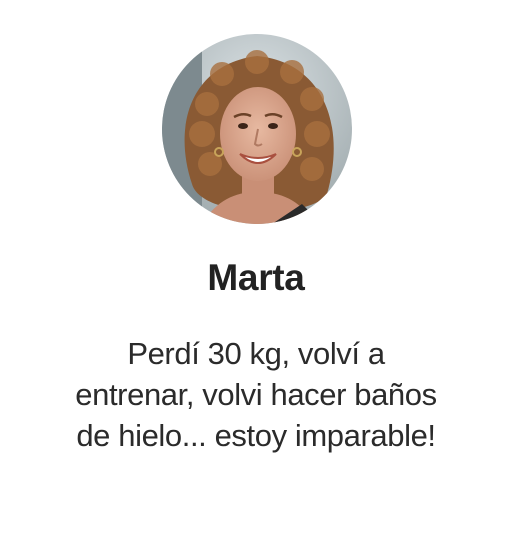 The image size is (512, 537). I want to click on quote-line: de hielo... estoy imparable!, so click(256, 435).